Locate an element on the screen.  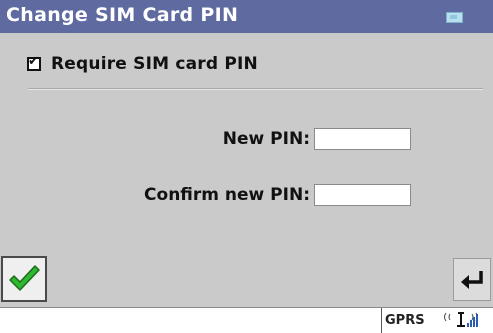
require-pin-row: Require SIM card PIN is located at coordinates (142, 64).